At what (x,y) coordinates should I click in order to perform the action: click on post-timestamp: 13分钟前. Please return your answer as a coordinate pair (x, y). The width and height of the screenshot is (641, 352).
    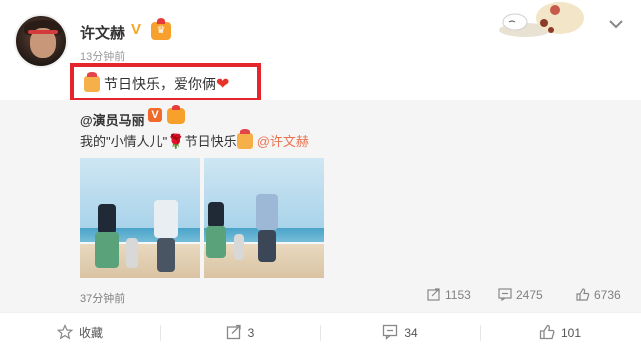
    Looking at the image, I should click on (102, 56).